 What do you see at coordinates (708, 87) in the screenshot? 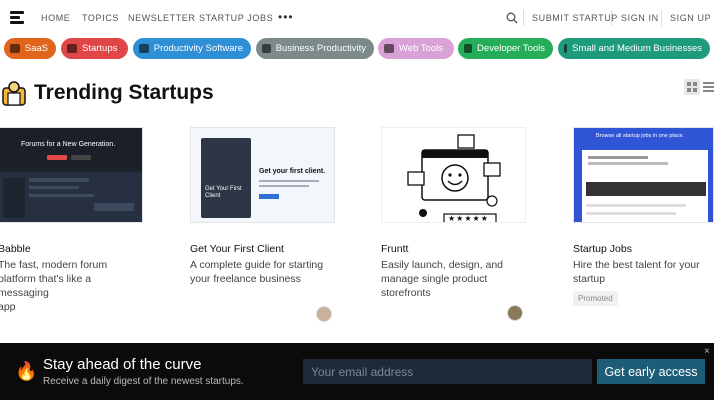
I see `list-view-toggle` at bounding box center [708, 87].